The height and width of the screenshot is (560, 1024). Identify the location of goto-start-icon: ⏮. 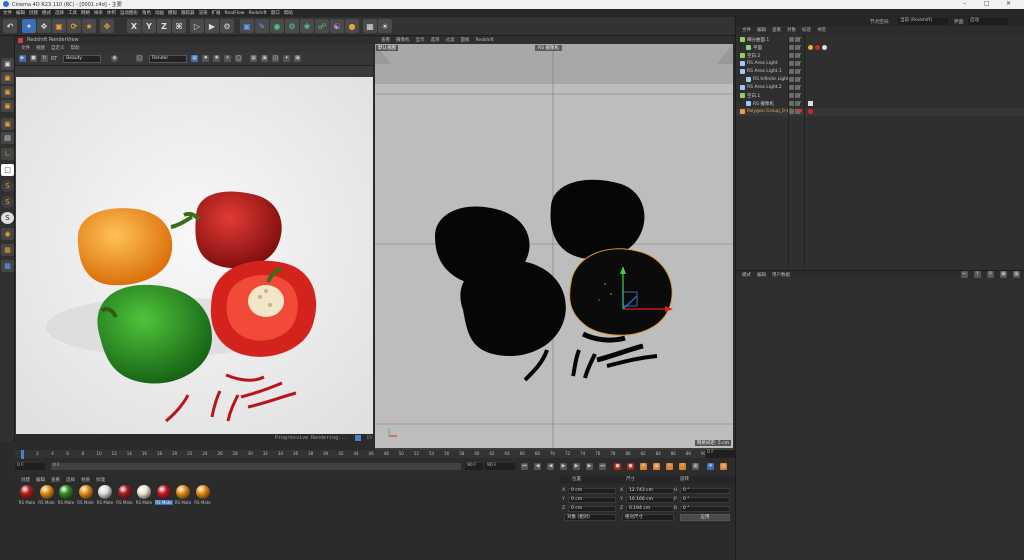
(524, 466).